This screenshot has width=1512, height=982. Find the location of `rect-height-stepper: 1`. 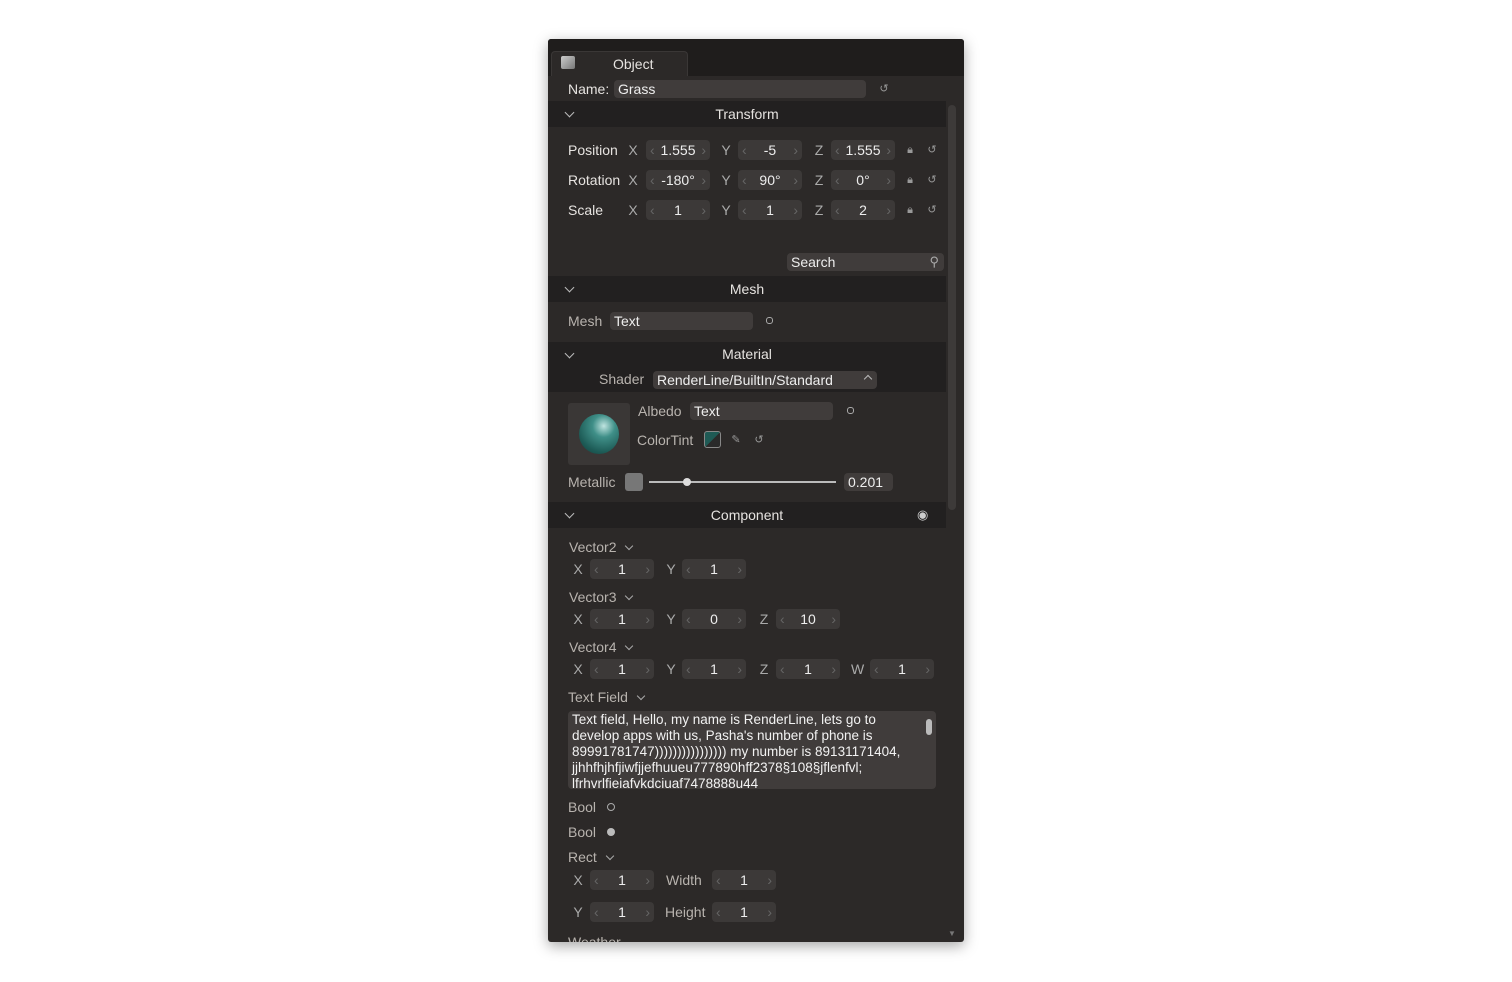

rect-height-stepper: 1 is located at coordinates (744, 912).